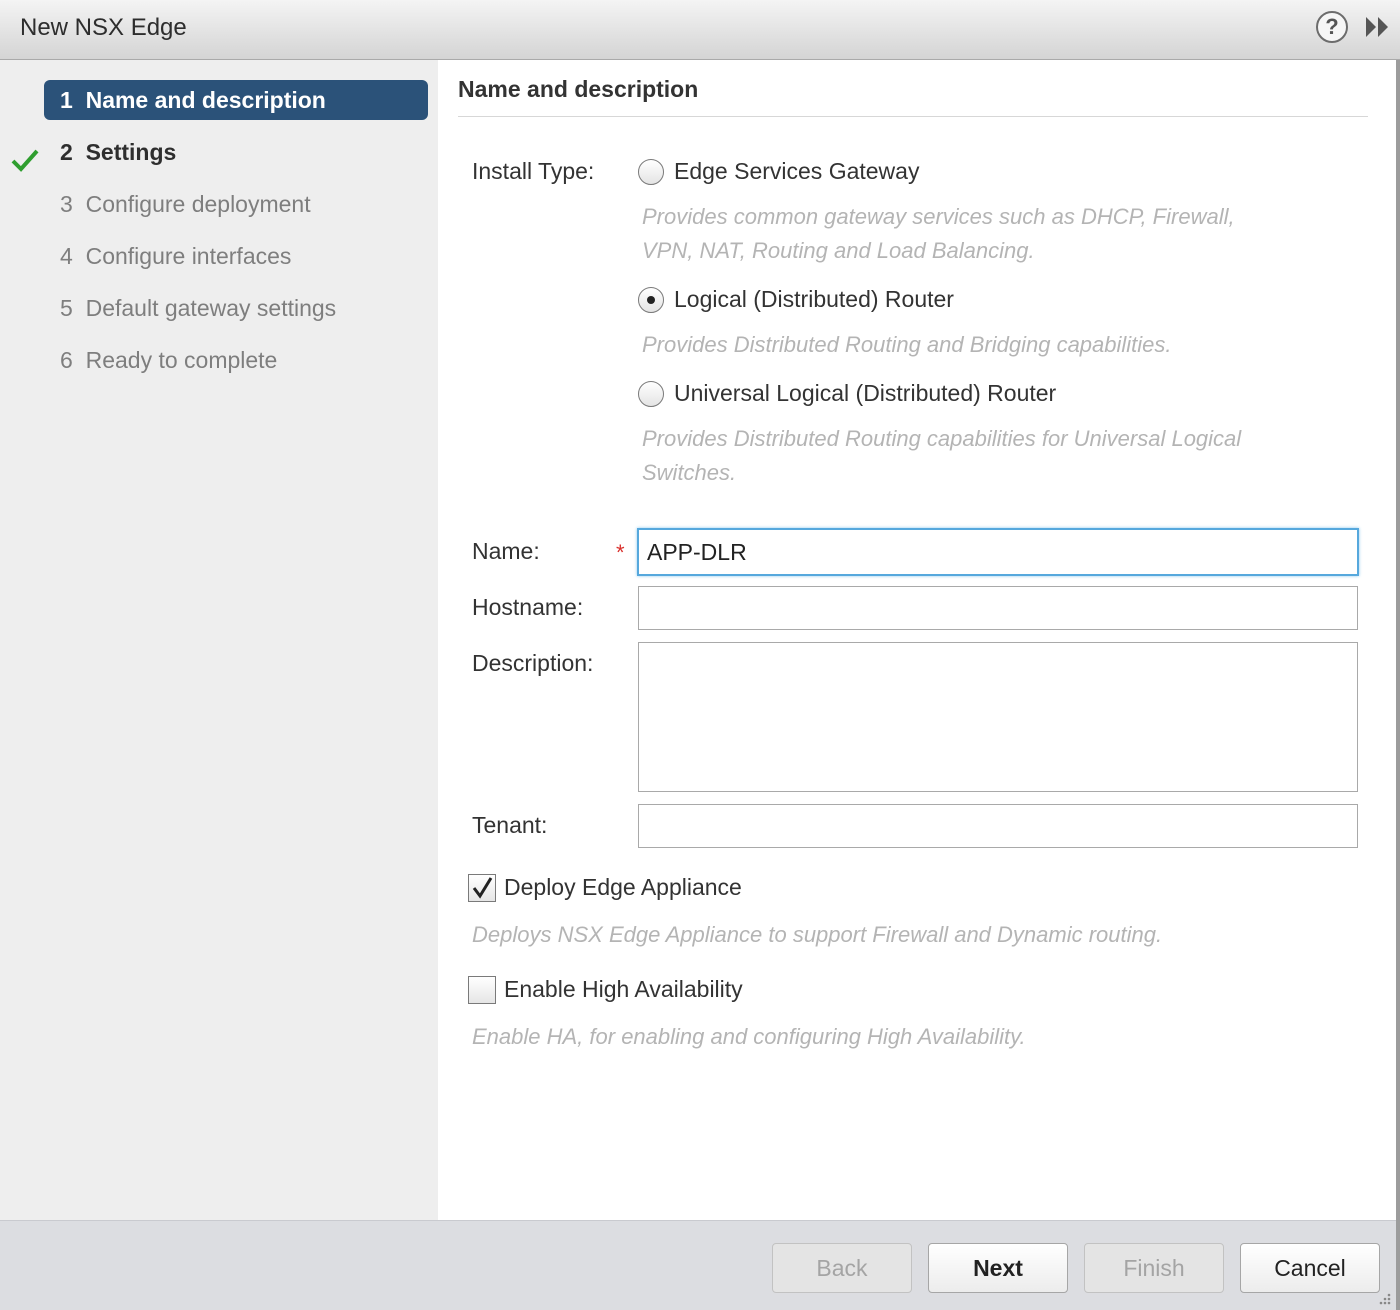 The width and height of the screenshot is (1400, 1310). I want to click on description-label: Description:, so click(533, 663).